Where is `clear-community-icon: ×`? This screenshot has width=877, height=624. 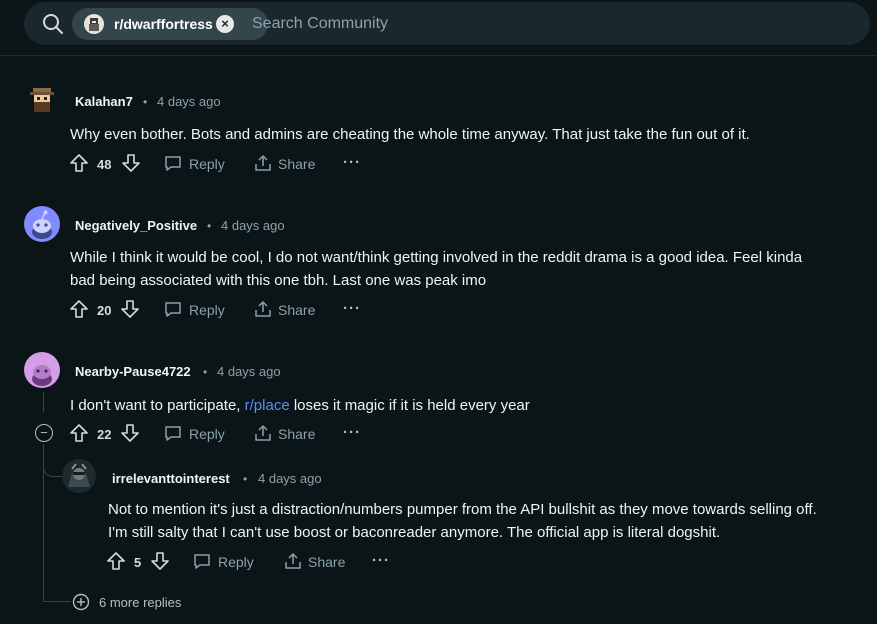 clear-community-icon: × is located at coordinates (225, 24).